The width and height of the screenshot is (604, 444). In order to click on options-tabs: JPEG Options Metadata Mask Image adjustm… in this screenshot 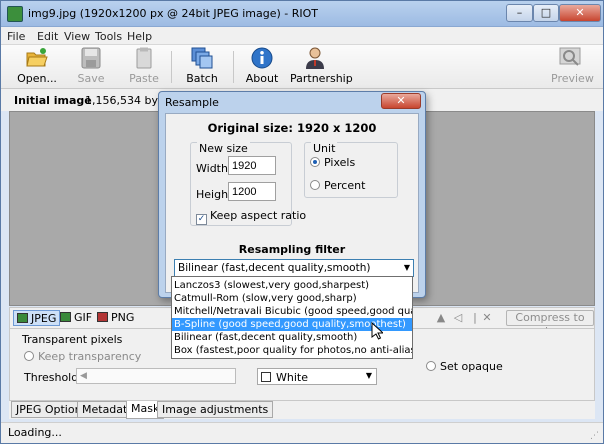, I will do `click(302, 410)`.